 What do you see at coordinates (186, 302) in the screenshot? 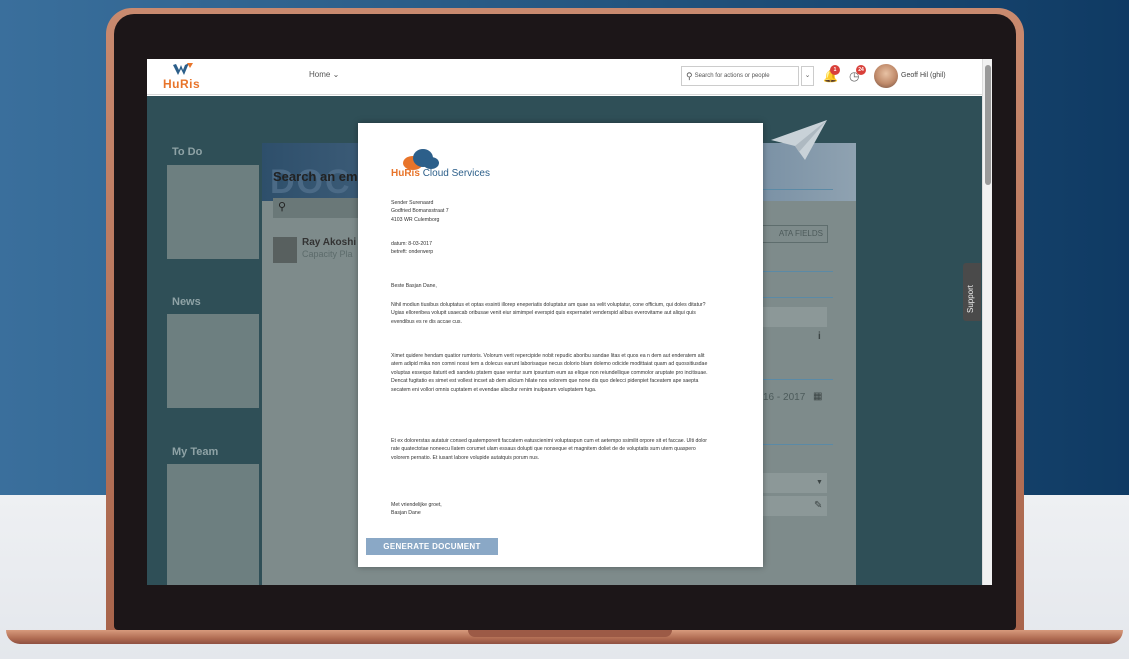
I see `news-title: News` at bounding box center [186, 302].